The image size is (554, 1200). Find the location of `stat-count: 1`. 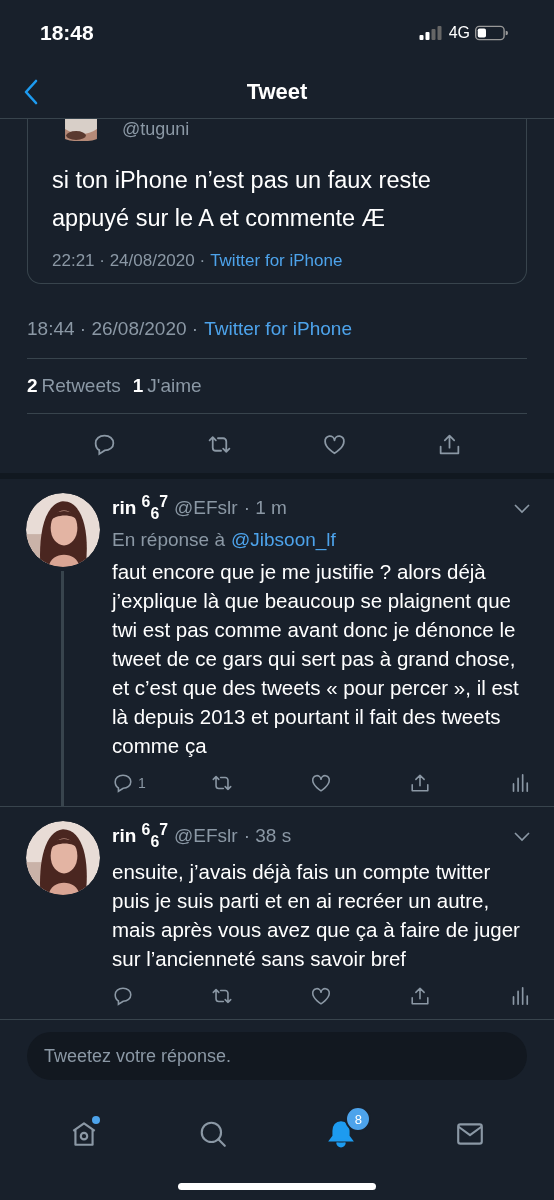

stat-count: 1 is located at coordinates (138, 386).